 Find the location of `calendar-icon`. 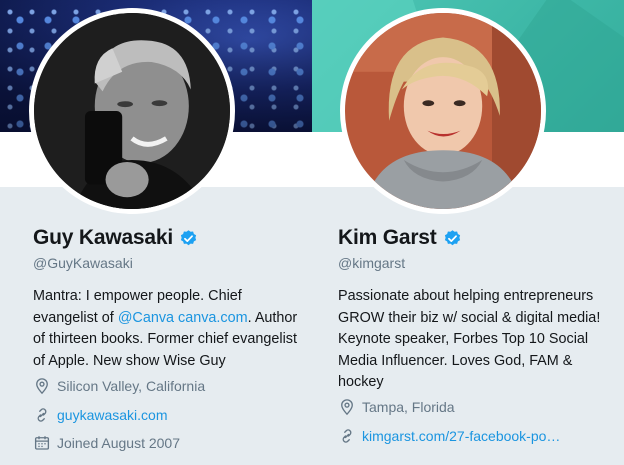

calendar-icon is located at coordinates (42, 443).